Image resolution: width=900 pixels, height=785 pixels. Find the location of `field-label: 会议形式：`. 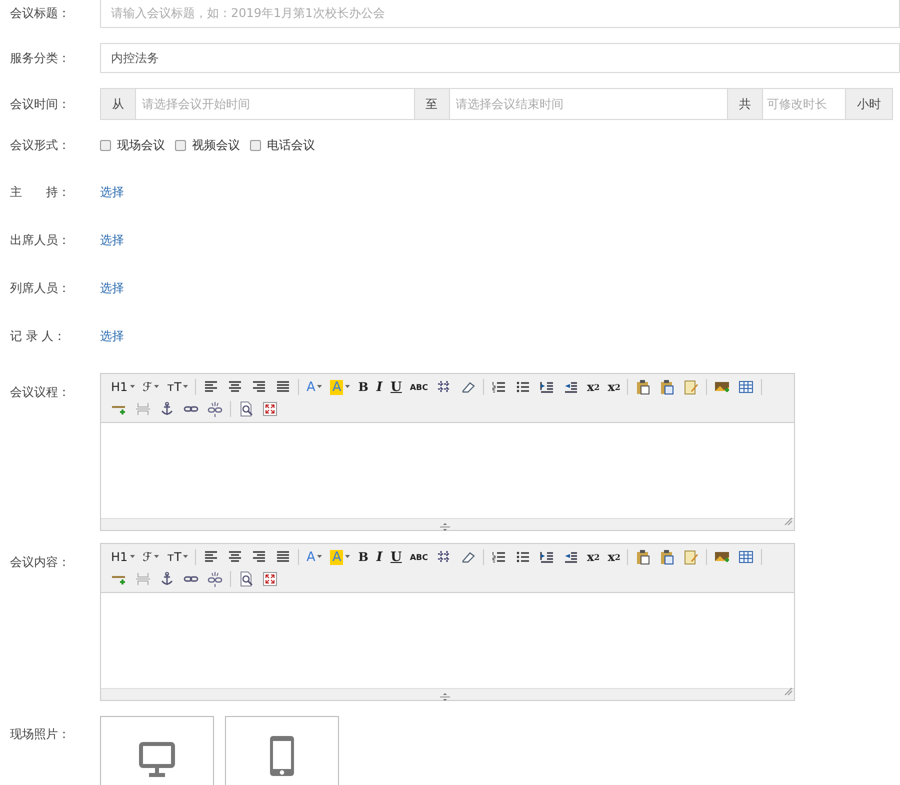

field-label: 会议形式： is located at coordinates (40, 145).